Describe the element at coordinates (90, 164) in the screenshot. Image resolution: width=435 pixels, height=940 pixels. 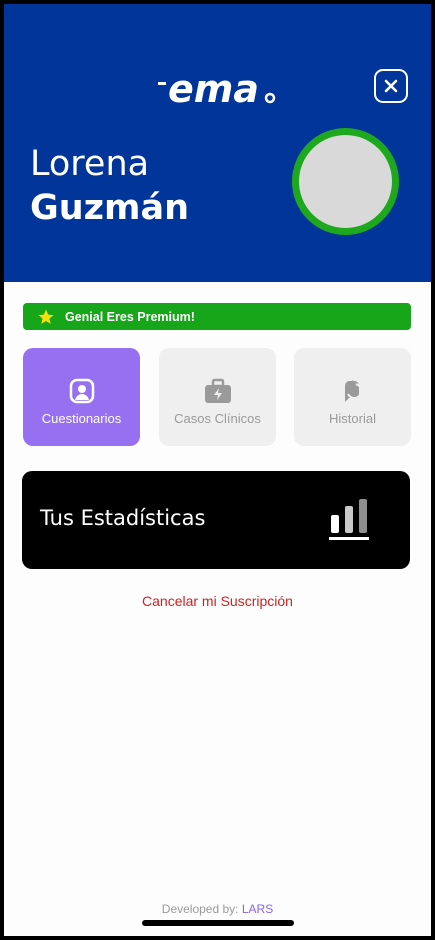
I see `user-first-name: Lorena` at that location.